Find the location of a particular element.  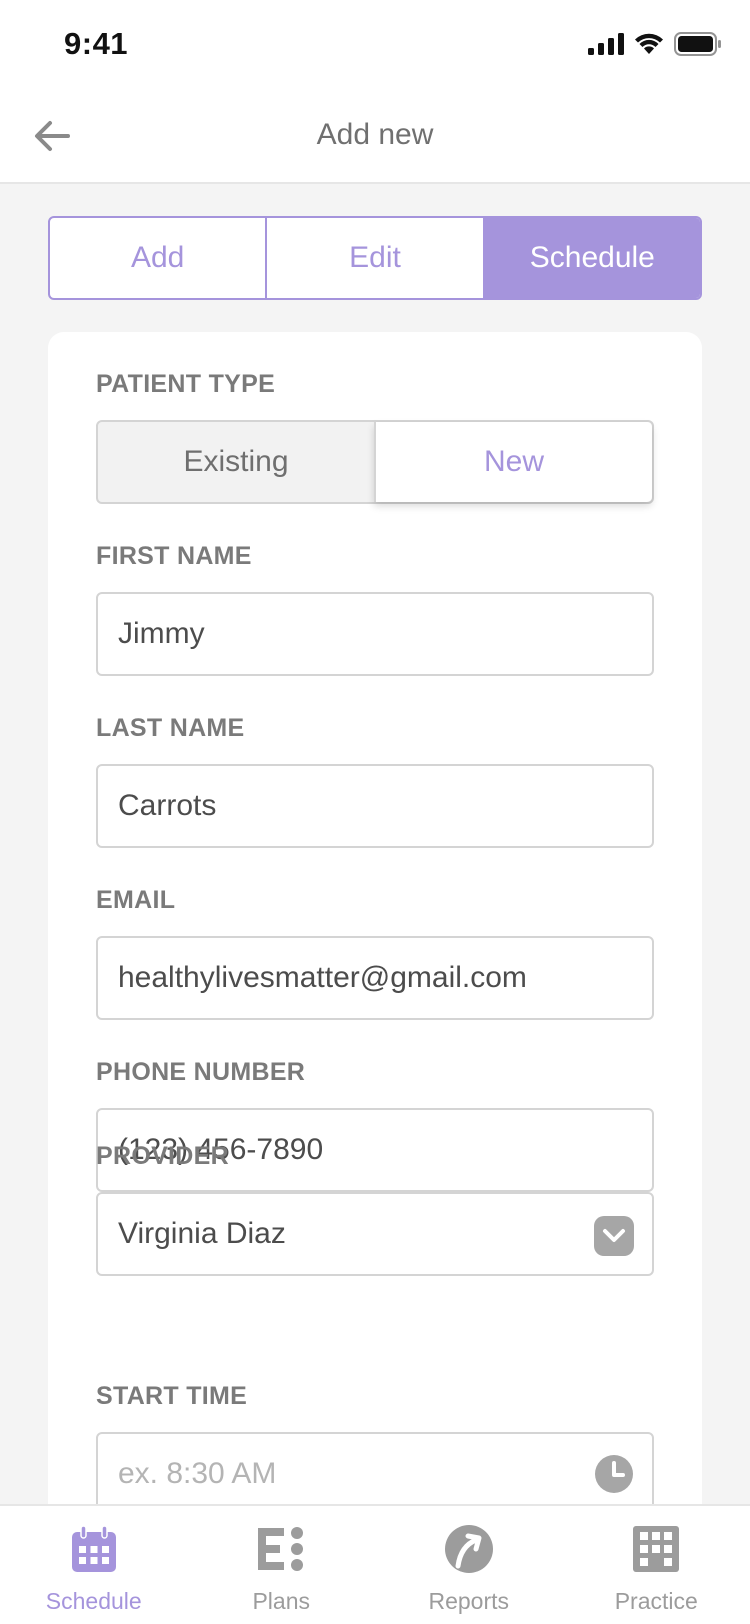

provider-label: PROVIDER is located at coordinates (162, 1156).